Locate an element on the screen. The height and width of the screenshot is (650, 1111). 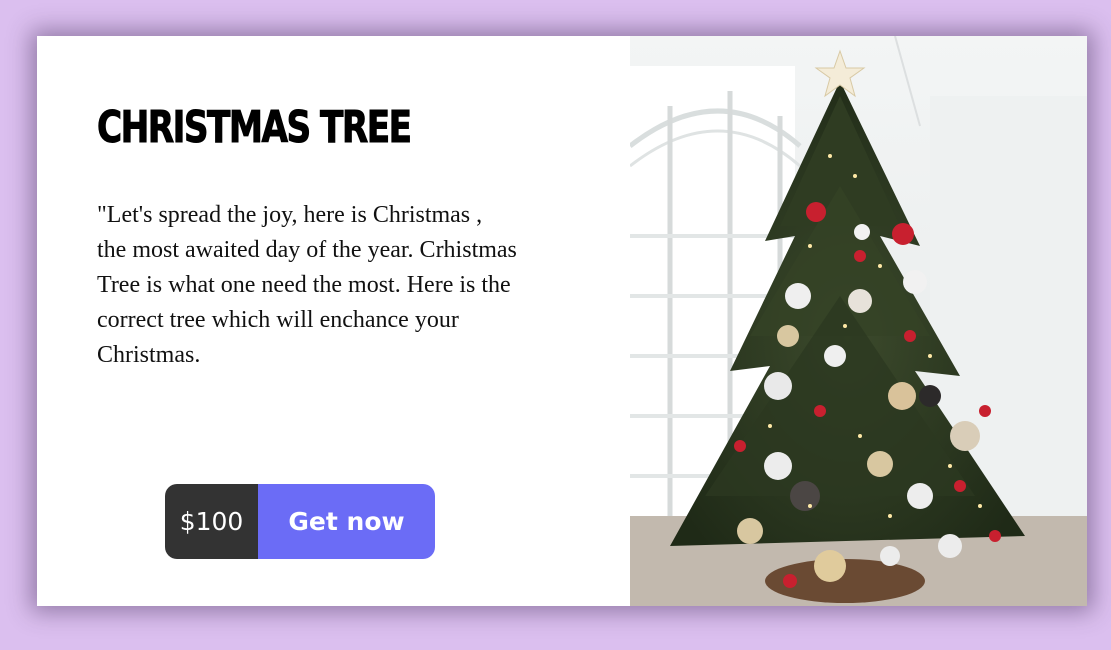
price-tag: $100 is located at coordinates (211, 521).